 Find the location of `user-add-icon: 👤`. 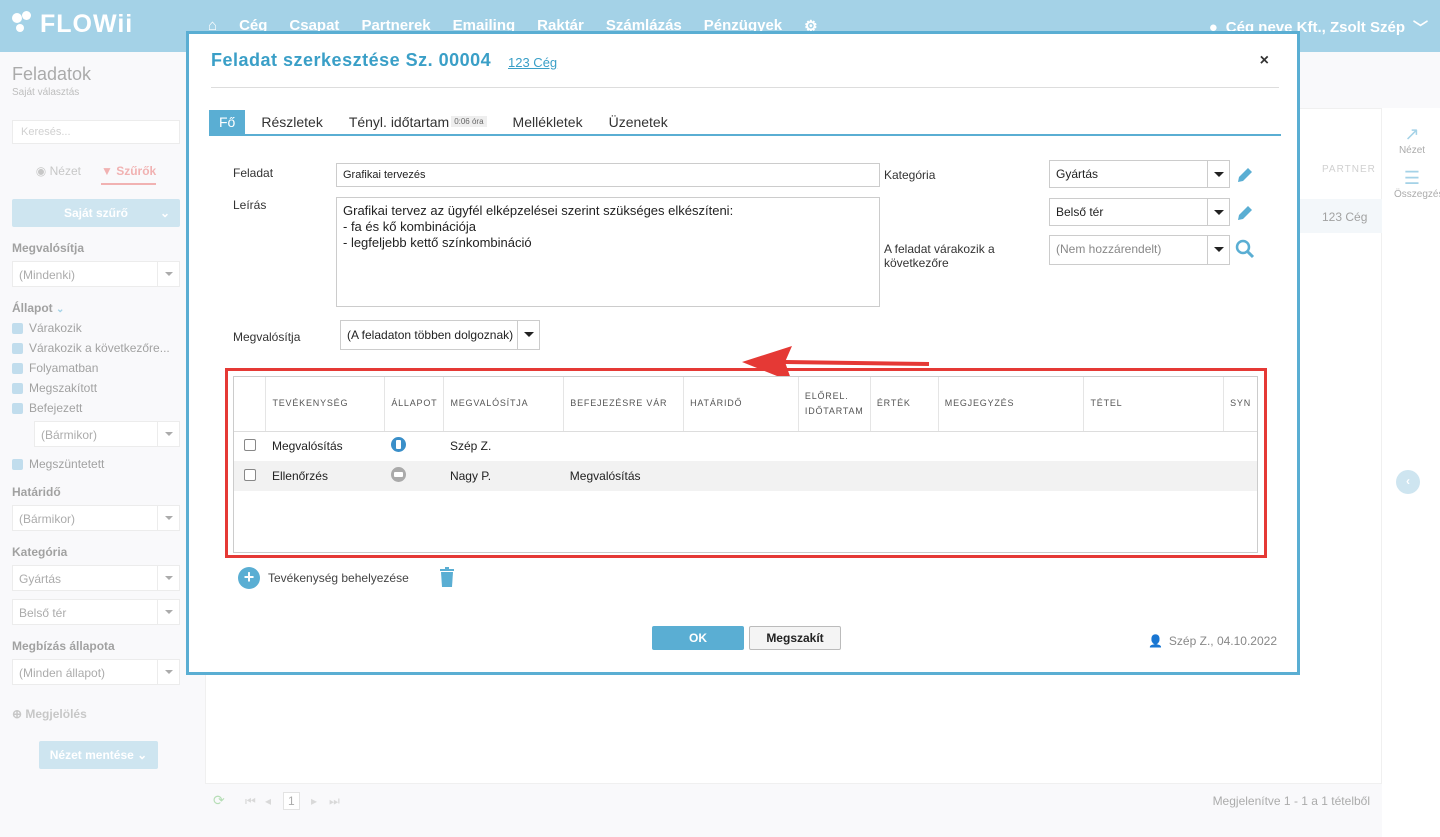

user-add-icon: 👤 is located at coordinates (1155, 641).